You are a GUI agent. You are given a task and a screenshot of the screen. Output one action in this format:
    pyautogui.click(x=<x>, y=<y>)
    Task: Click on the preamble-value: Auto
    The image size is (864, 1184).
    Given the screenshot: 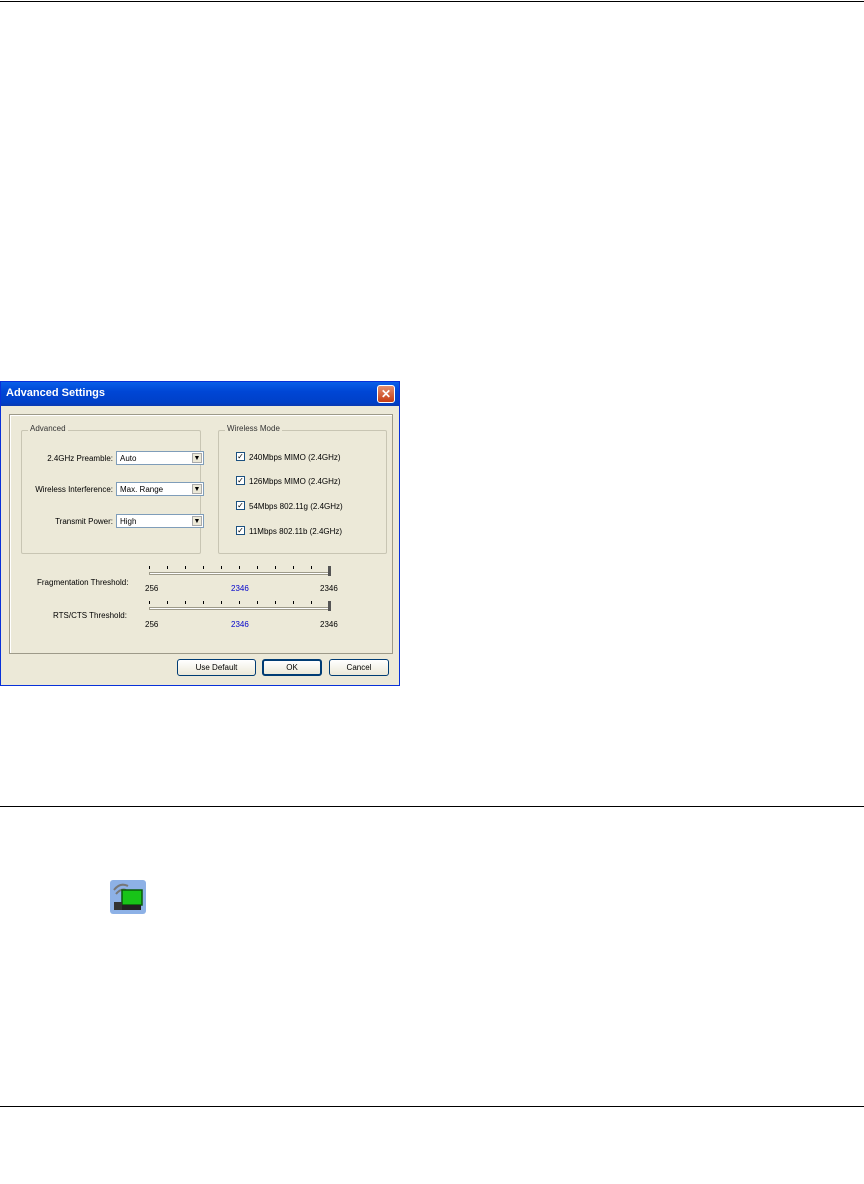 What is the action you would take?
    pyautogui.click(x=128, y=458)
    